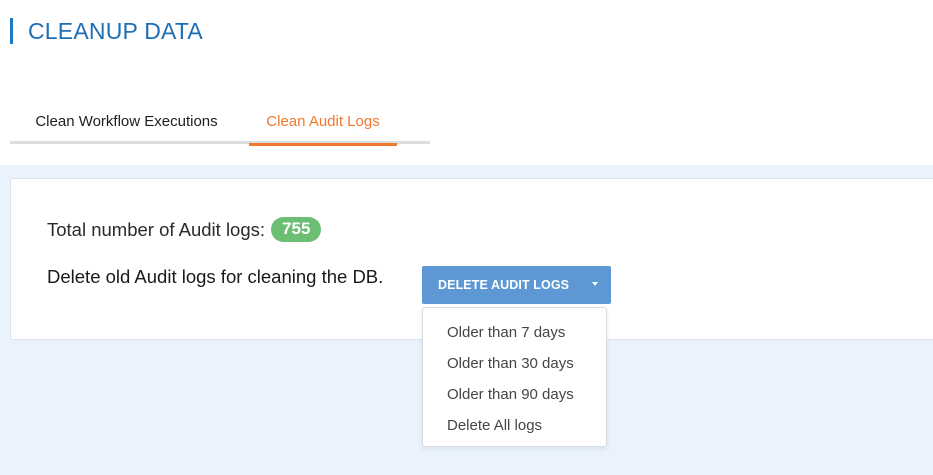 The image size is (933, 475). Describe the element at coordinates (323, 122) in the screenshot. I see `tab-clean-audit-logs: Clean Audit Logs` at that location.